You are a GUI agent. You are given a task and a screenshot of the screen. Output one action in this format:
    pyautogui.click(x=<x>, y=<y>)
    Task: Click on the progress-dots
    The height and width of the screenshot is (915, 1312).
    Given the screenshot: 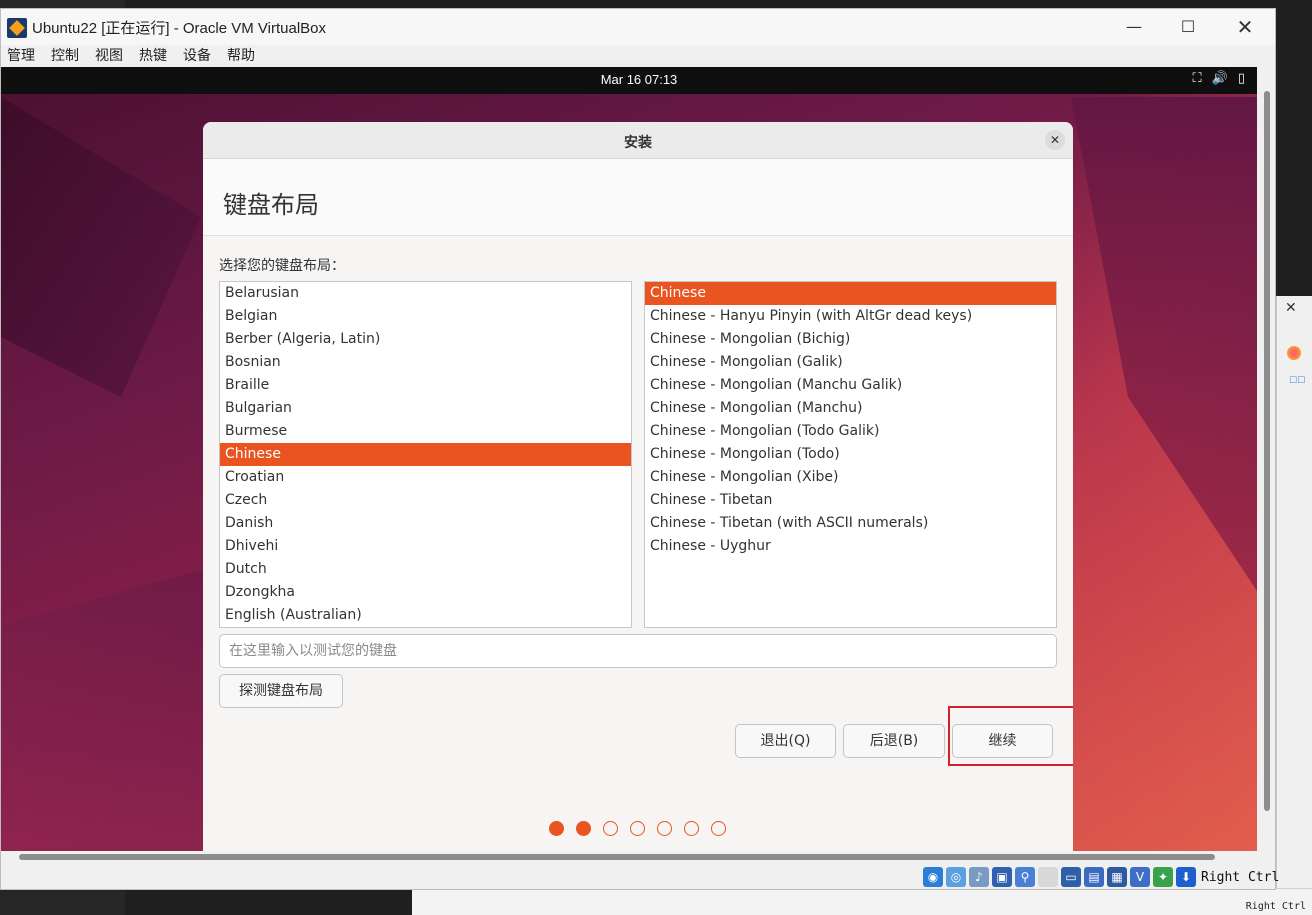 What is the action you would take?
    pyautogui.click(x=643, y=829)
    